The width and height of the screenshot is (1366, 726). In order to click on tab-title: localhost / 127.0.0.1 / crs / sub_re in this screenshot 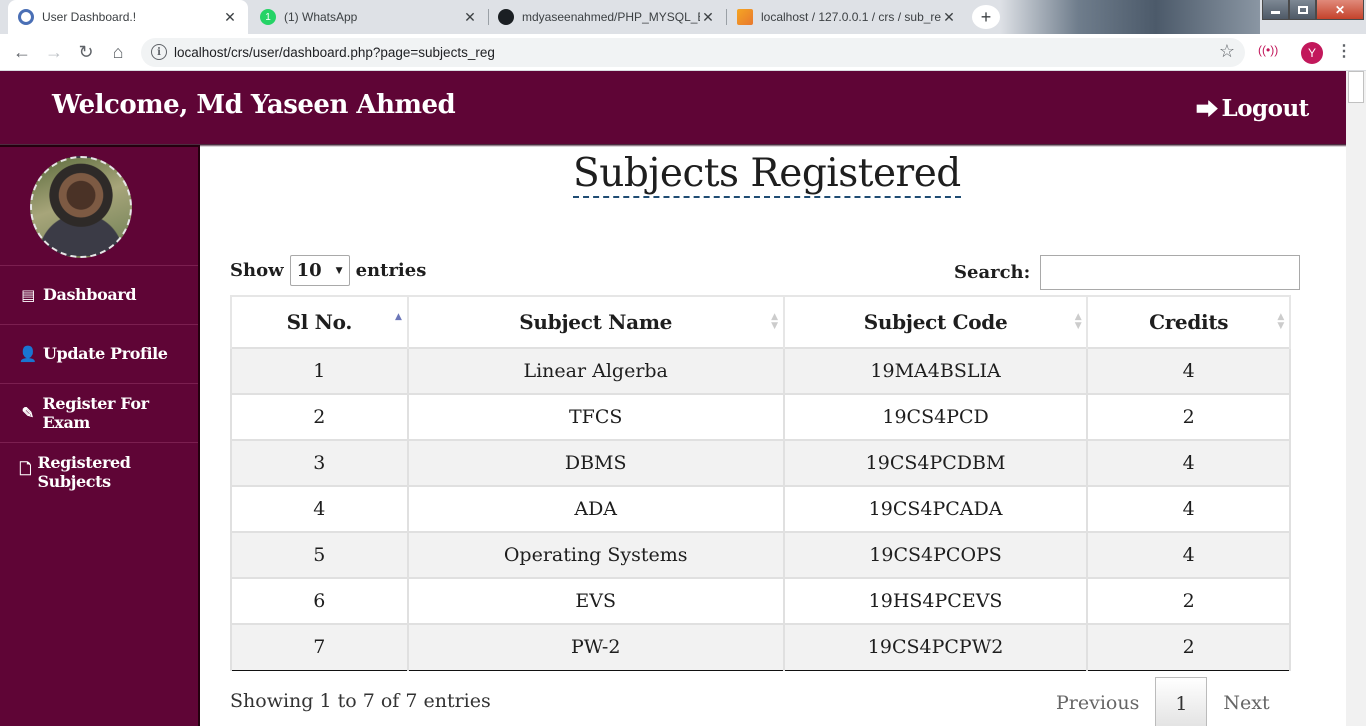, I will do `click(851, 17)`.